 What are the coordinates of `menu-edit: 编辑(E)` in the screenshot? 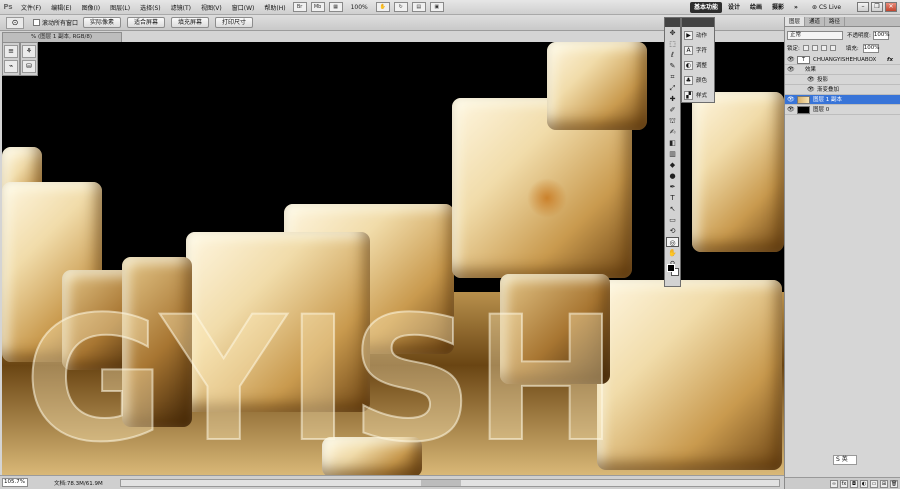 It's located at (61, 7).